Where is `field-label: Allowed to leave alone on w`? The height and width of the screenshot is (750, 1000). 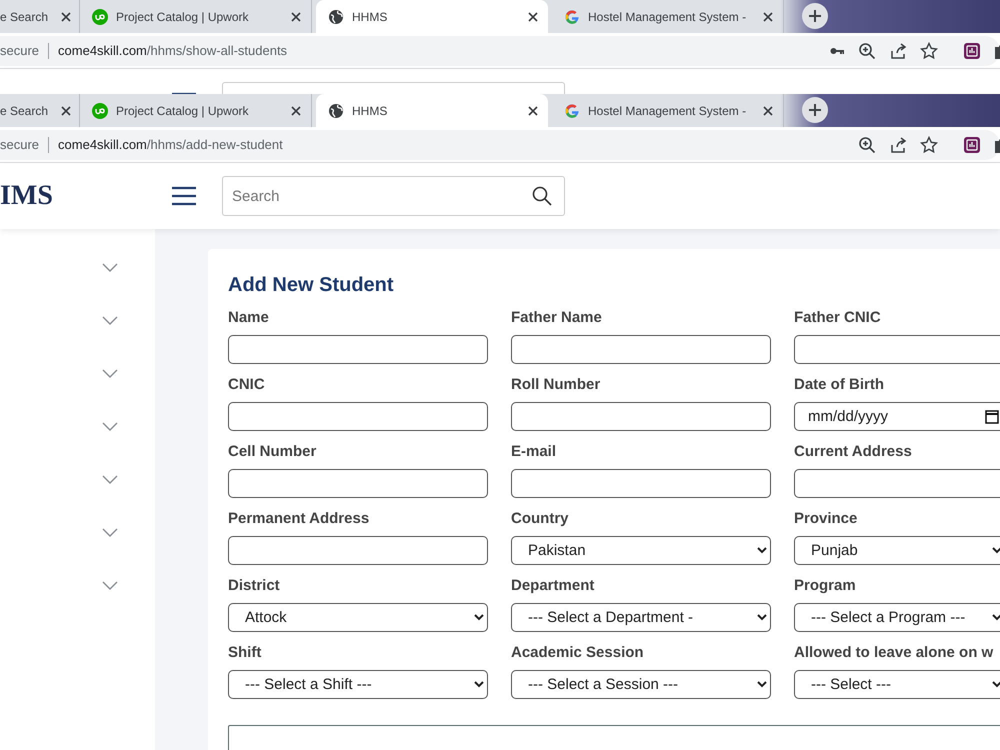
field-label: Allowed to leave alone on w is located at coordinates (894, 652).